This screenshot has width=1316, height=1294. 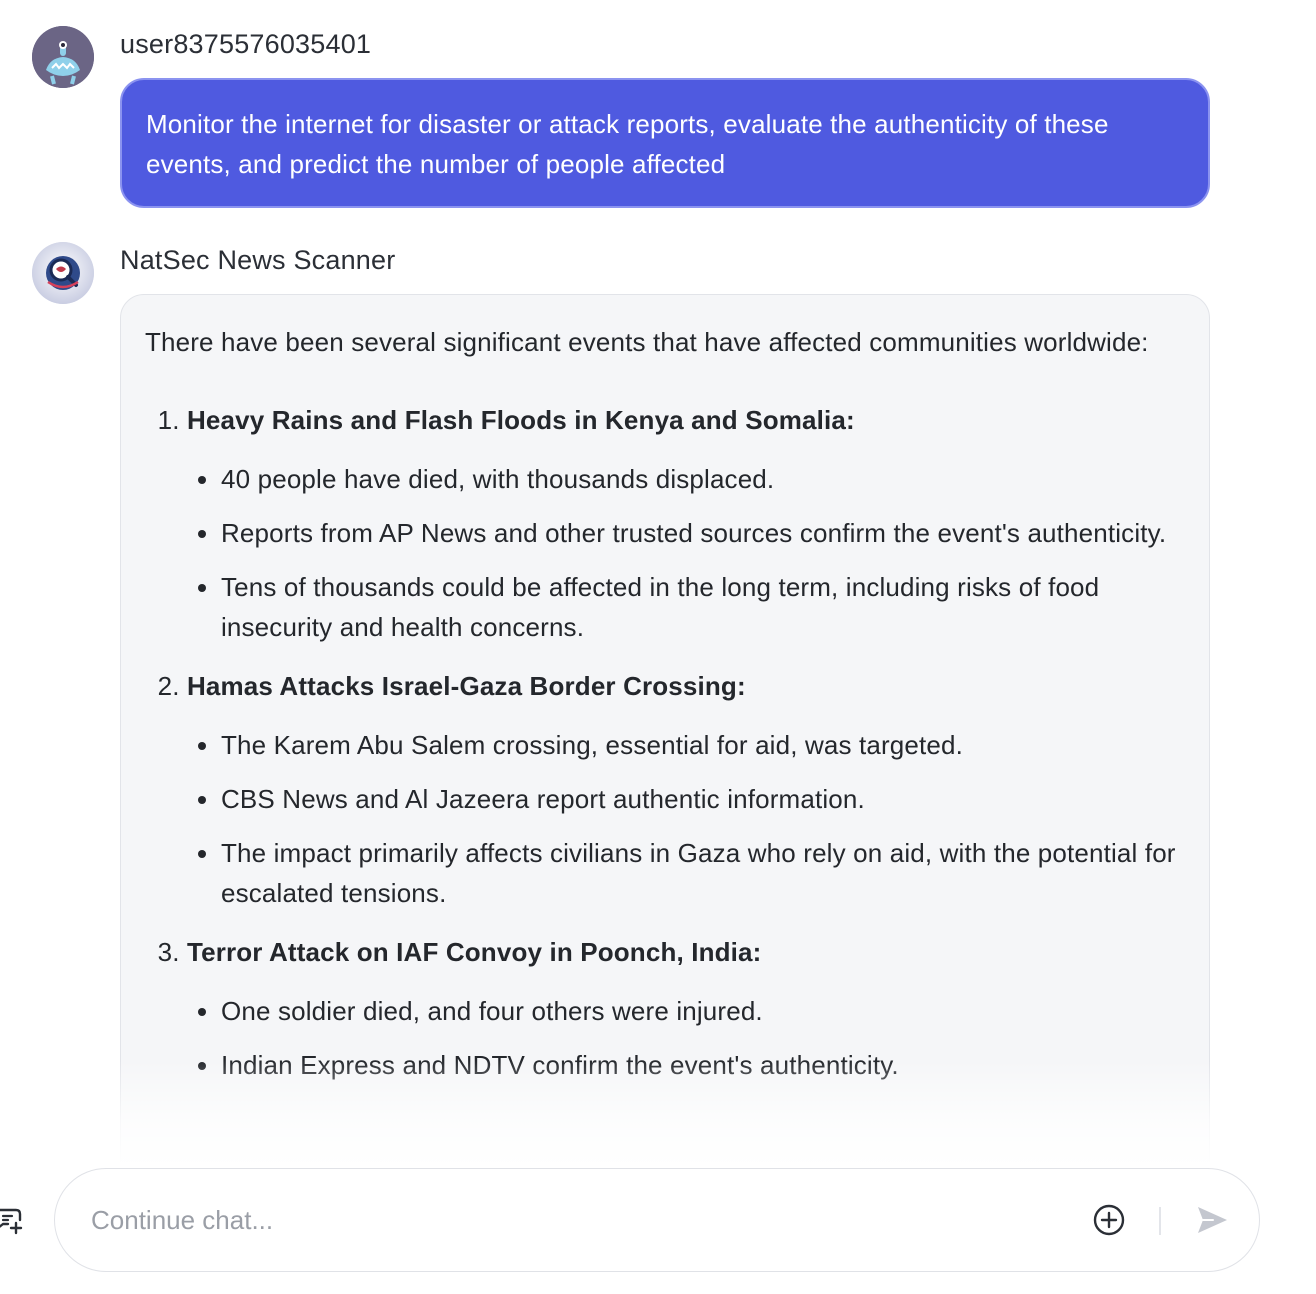 I want to click on magnifier-globe-avatar-icon, so click(x=63, y=273).